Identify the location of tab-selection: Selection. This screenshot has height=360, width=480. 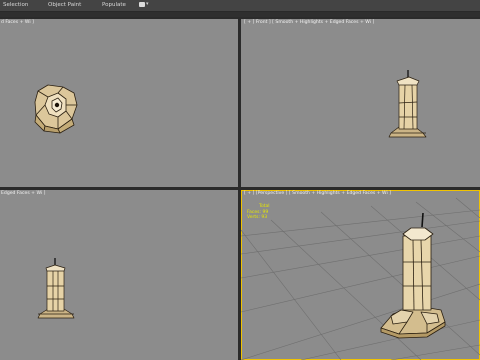
(15, 5).